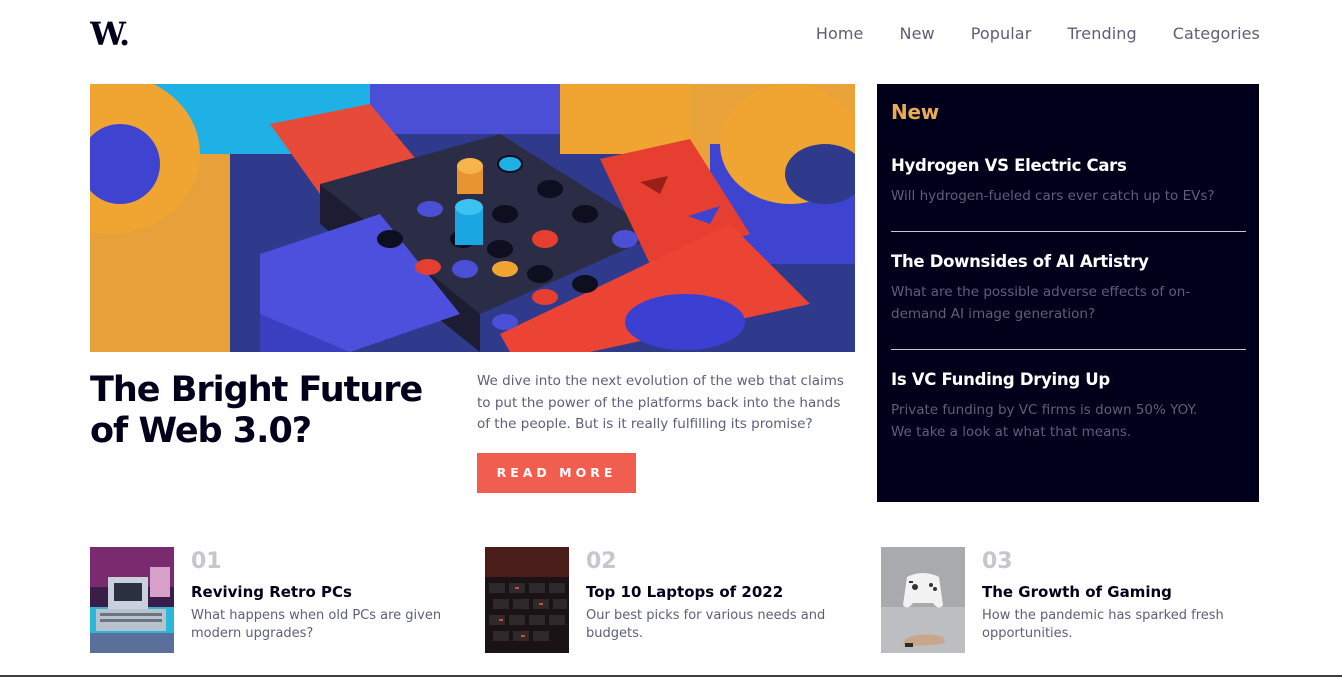  Describe the element at coordinates (556, 473) in the screenshot. I see `read-more-button: READ MORE` at that location.